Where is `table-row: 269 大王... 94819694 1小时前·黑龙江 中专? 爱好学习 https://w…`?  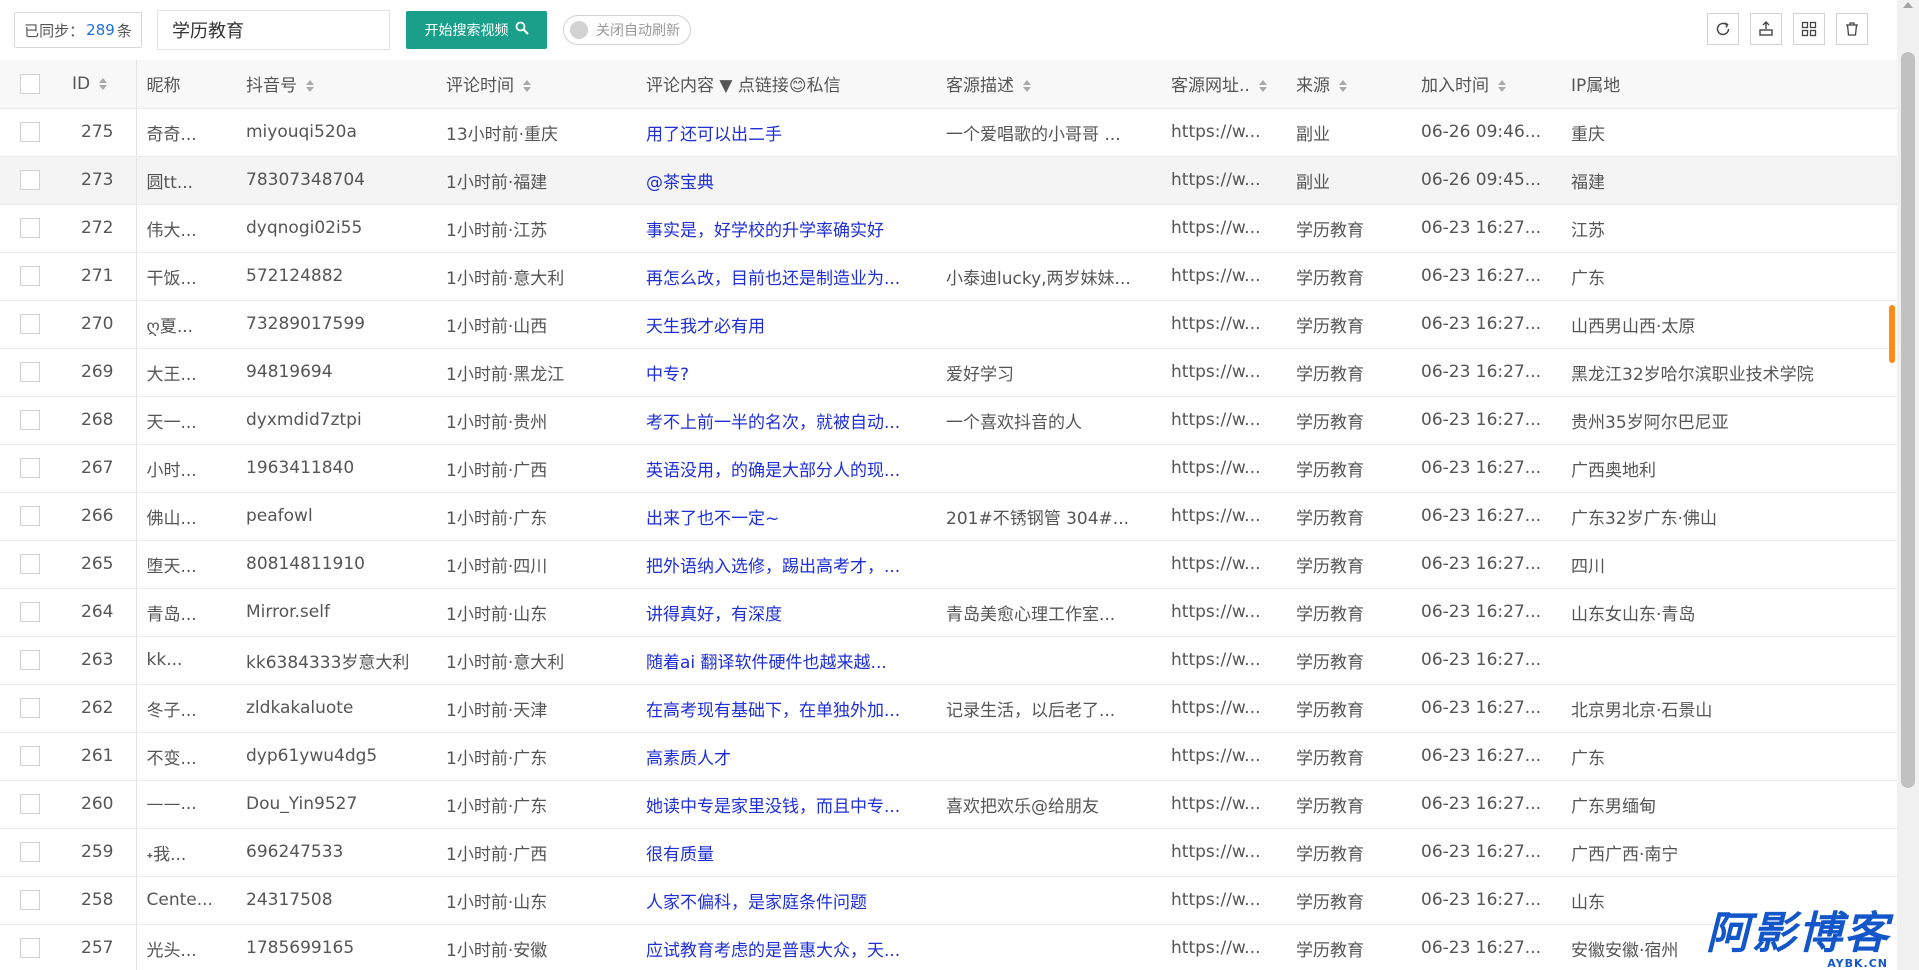
table-row: 269 大王... 94819694 1小时前·黑龙江 中专? 爱好学习 https://w… is located at coordinates (948, 372).